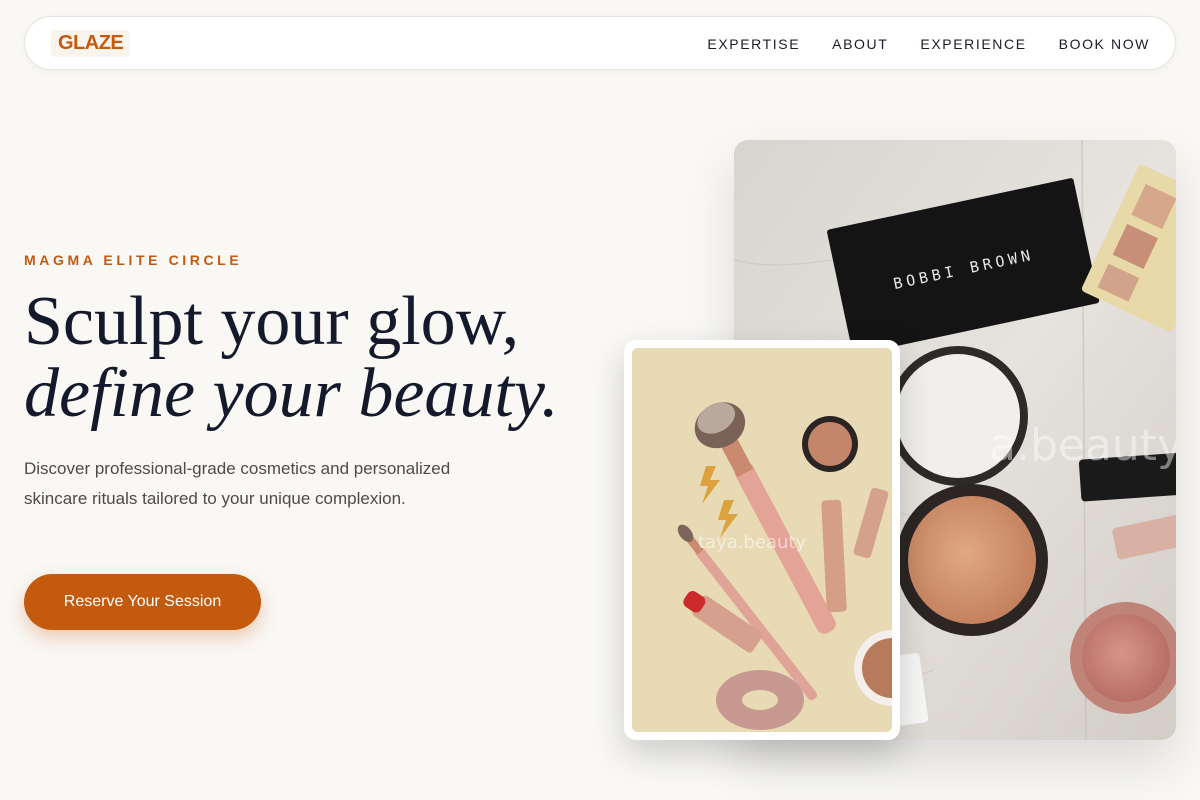 The height and width of the screenshot is (800, 1200). I want to click on headline-line-2: define your beauty., so click(291, 393).